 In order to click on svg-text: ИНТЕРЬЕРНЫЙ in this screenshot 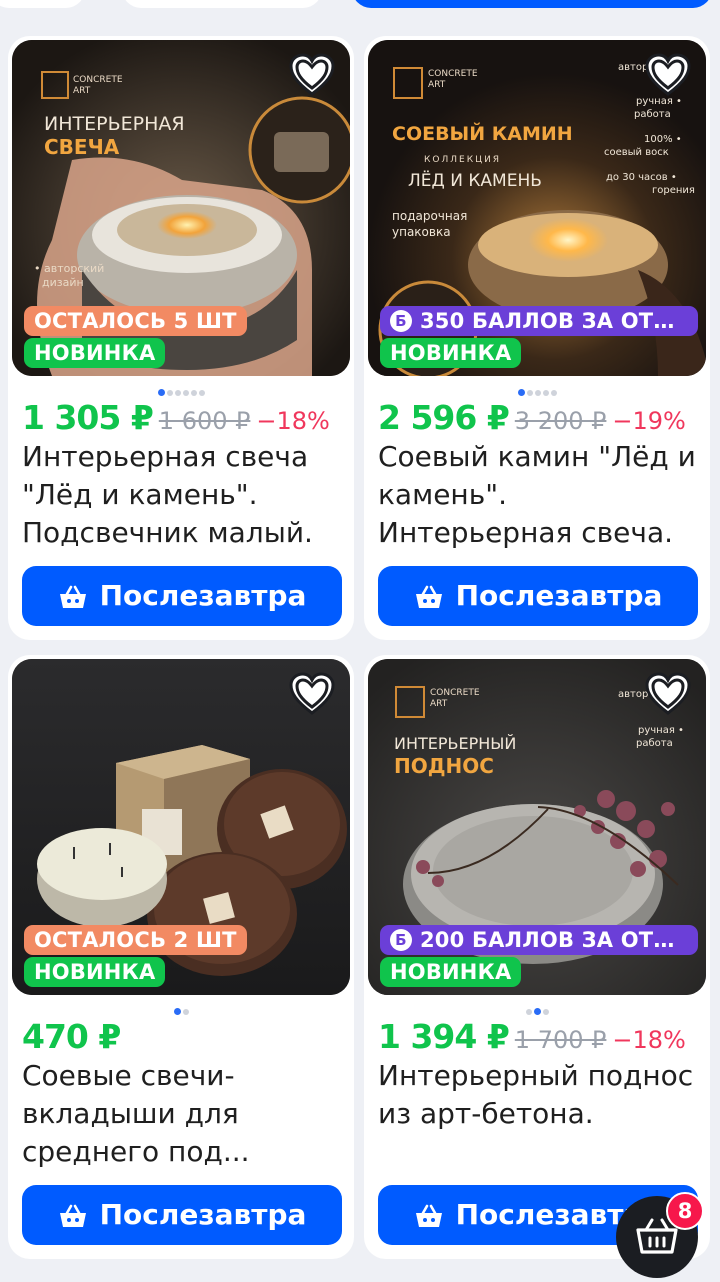, I will do `click(455, 743)`.